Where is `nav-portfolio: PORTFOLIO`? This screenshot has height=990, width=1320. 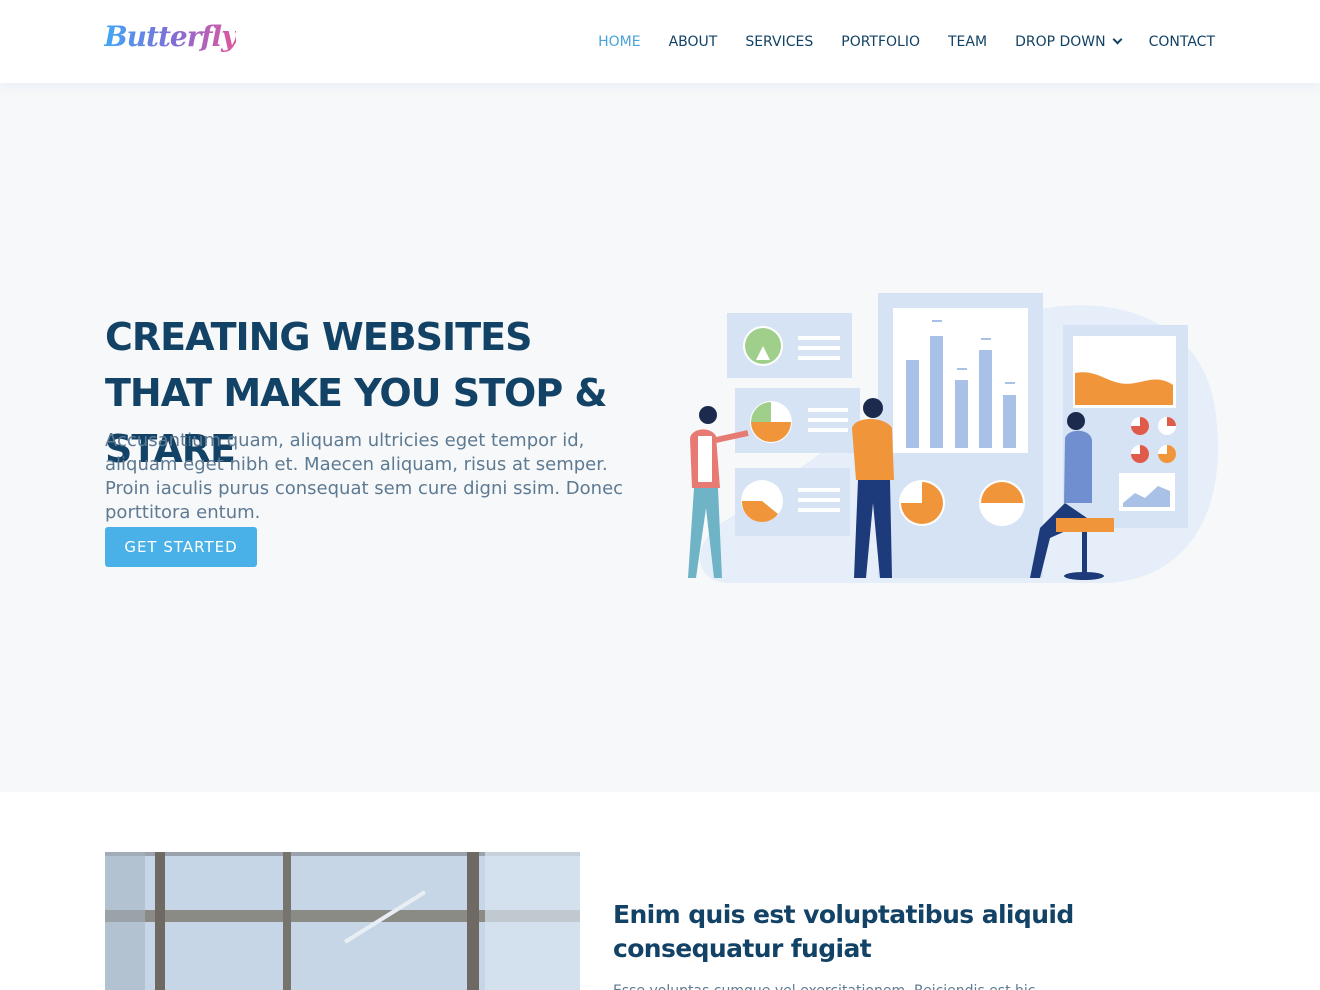
nav-portfolio: PORTFOLIO is located at coordinates (880, 42).